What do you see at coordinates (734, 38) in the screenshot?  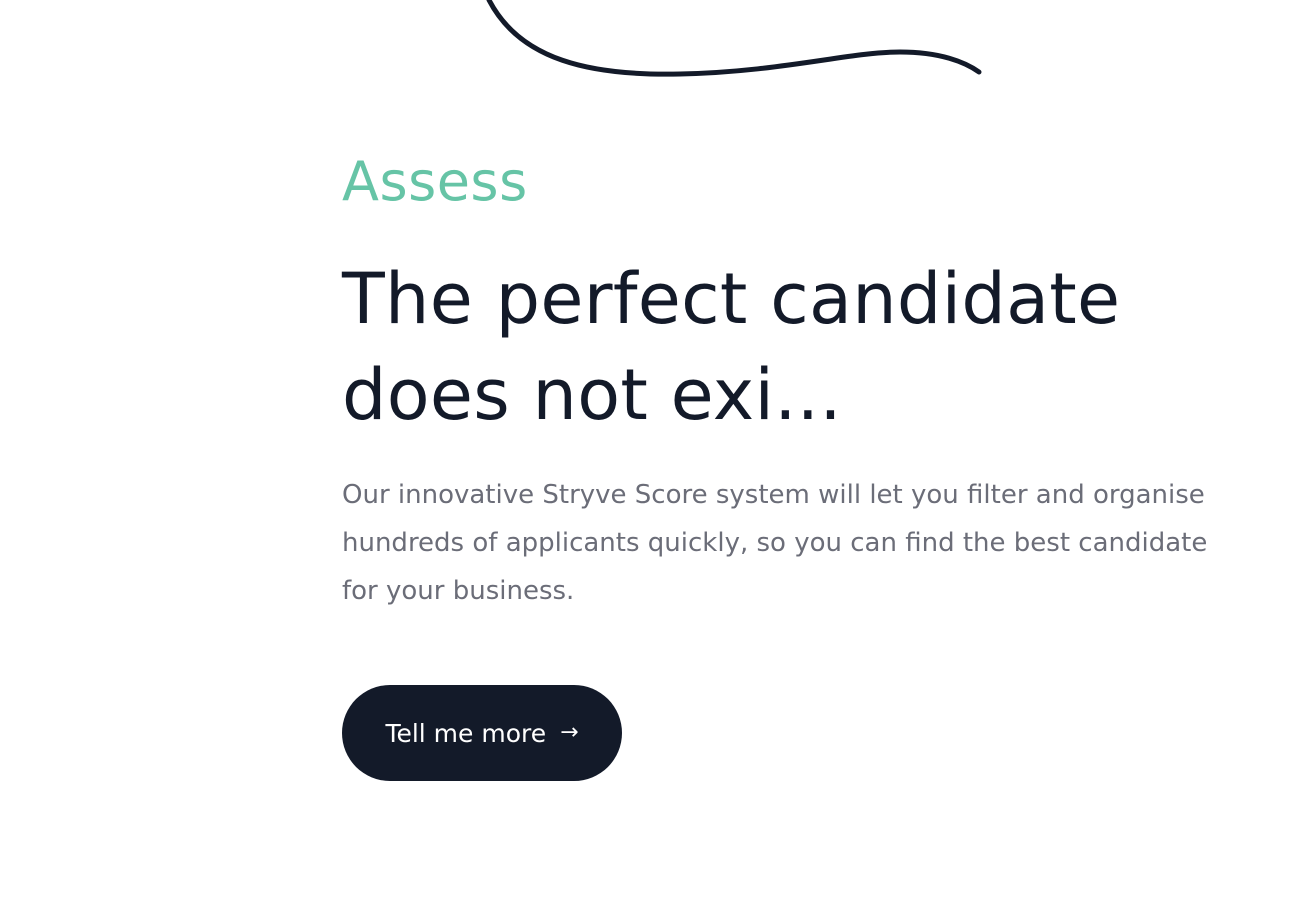 I see `decorative-curve` at bounding box center [734, 38].